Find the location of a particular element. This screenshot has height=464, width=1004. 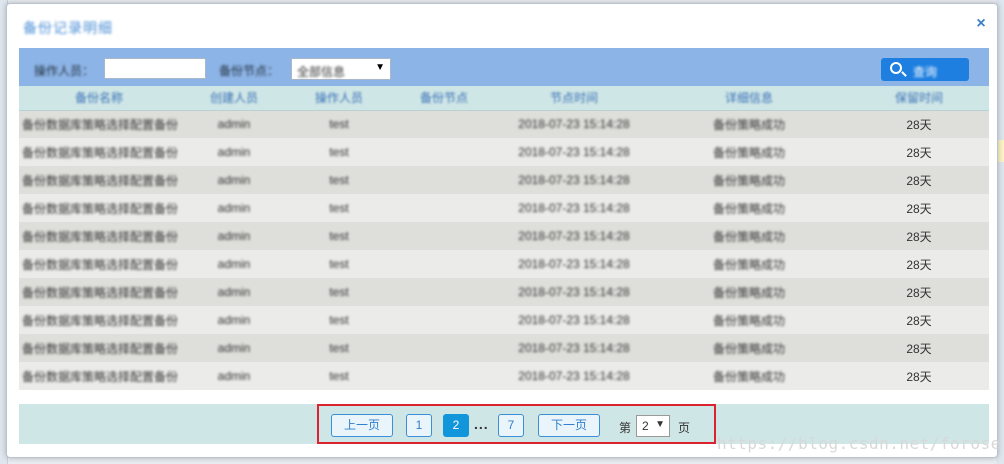

page-button-2: 2 is located at coordinates (456, 425).